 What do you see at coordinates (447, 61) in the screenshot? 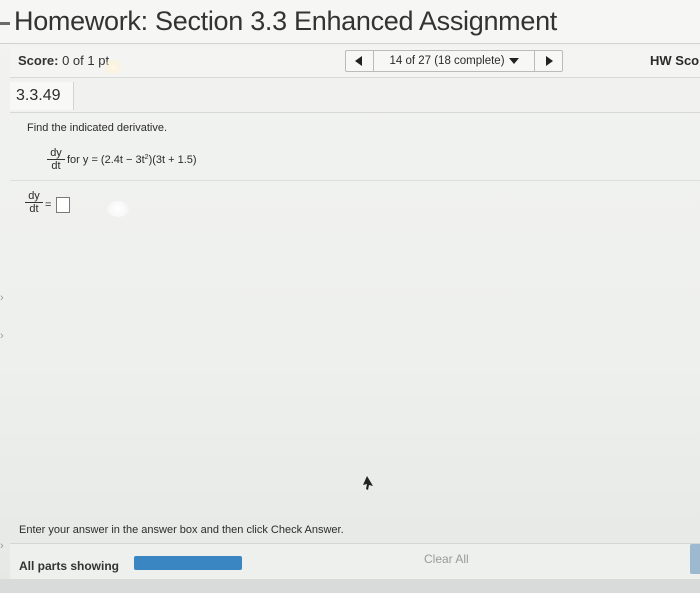
I see `question-position: 14 of 27 (18 complete)` at bounding box center [447, 61].